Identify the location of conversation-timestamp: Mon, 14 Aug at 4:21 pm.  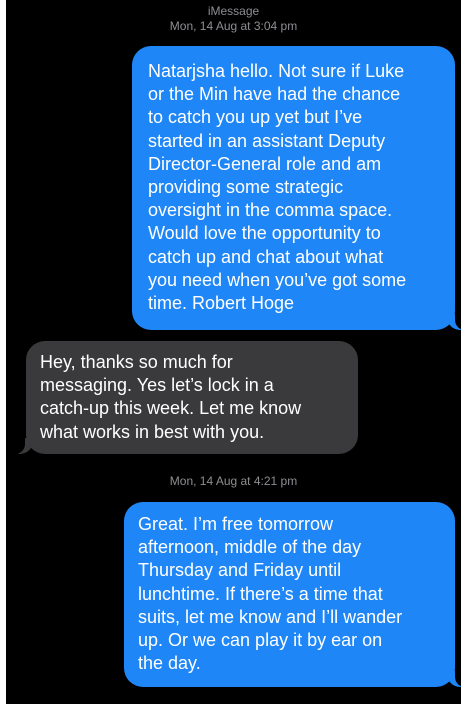
(233, 481).